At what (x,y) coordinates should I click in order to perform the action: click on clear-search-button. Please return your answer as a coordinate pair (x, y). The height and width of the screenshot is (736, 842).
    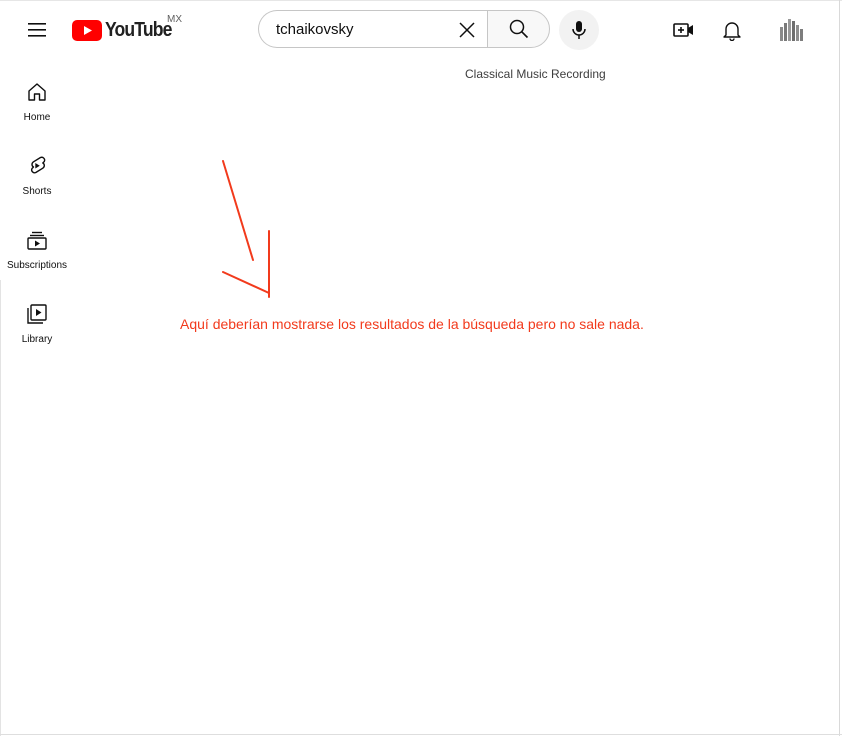
    Looking at the image, I should click on (467, 30).